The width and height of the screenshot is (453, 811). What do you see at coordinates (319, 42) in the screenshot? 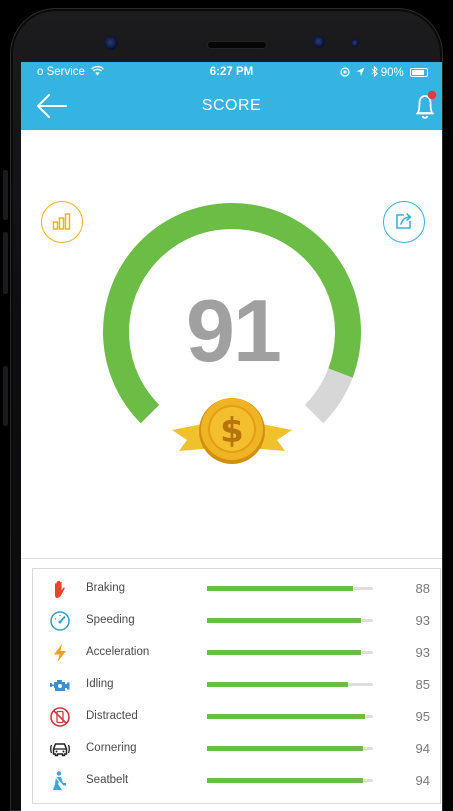
I see `front-camera` at bounding box center [319, 42].